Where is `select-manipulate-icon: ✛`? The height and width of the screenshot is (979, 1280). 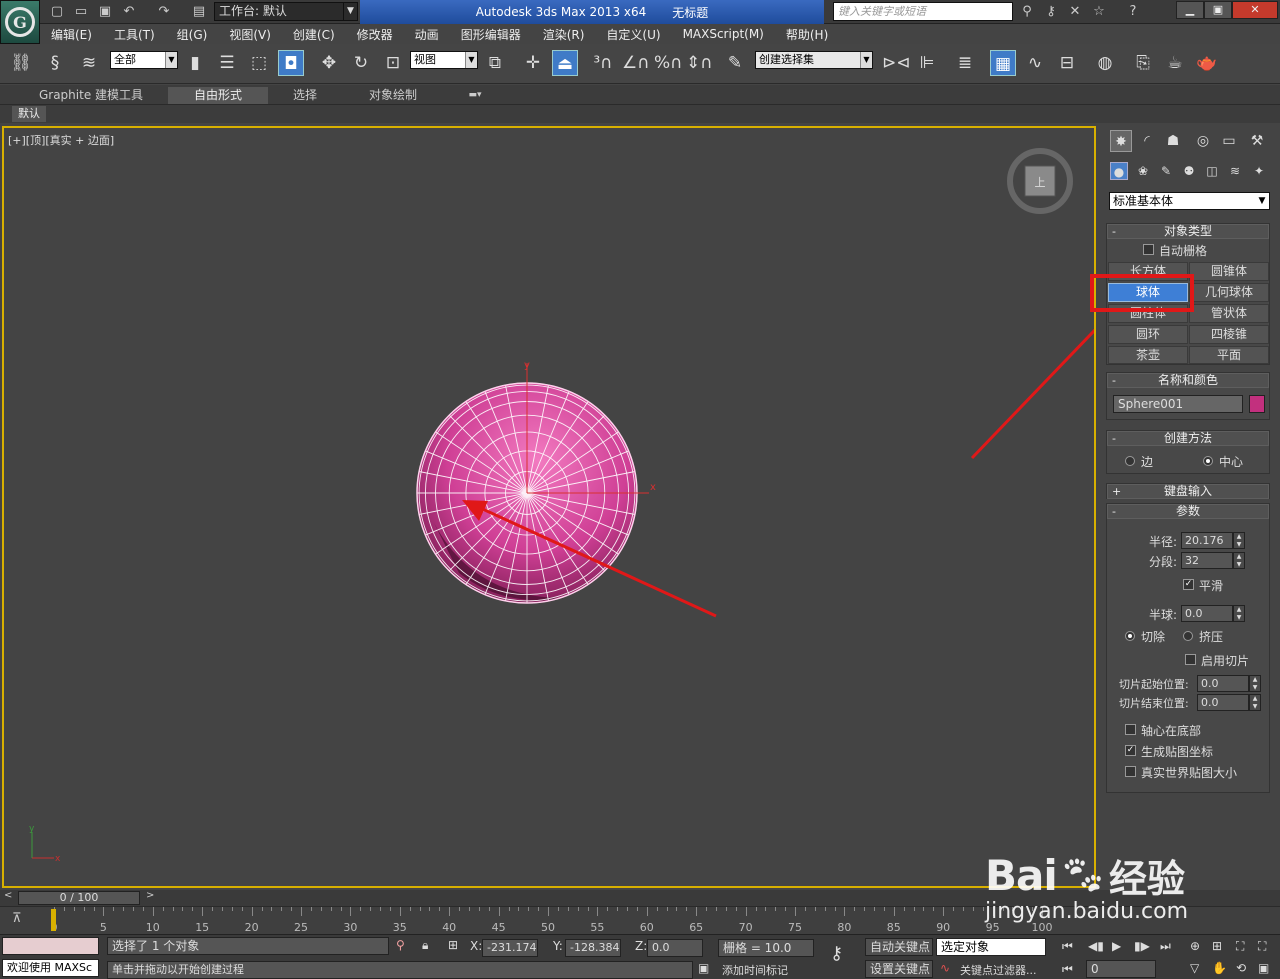
select-manipulate-icon: ✛ is located at coordinates (533, 63).